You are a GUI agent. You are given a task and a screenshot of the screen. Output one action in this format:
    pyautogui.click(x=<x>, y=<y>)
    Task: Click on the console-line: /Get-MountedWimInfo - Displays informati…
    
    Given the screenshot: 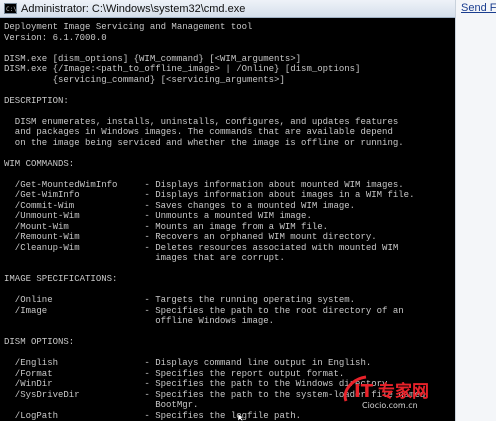 What is the action you would take?
    pyautogui.click(x=204, y=184)
    